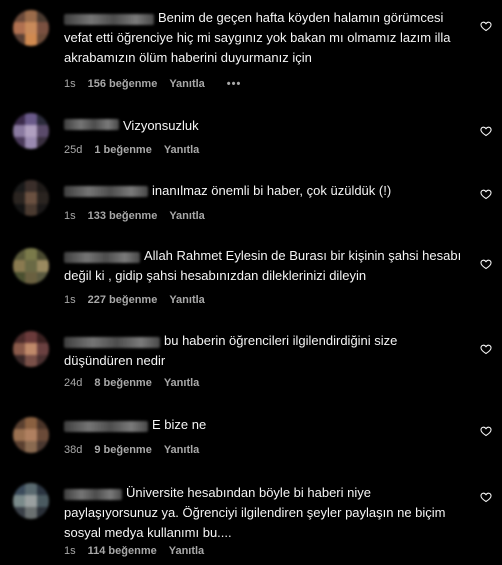  I want to click on more-options-button: •••, so click(234, 84).